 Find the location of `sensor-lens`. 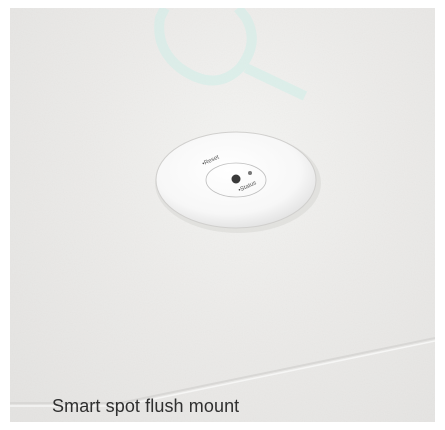

sensor-lens is located at coordinates (236, 179).